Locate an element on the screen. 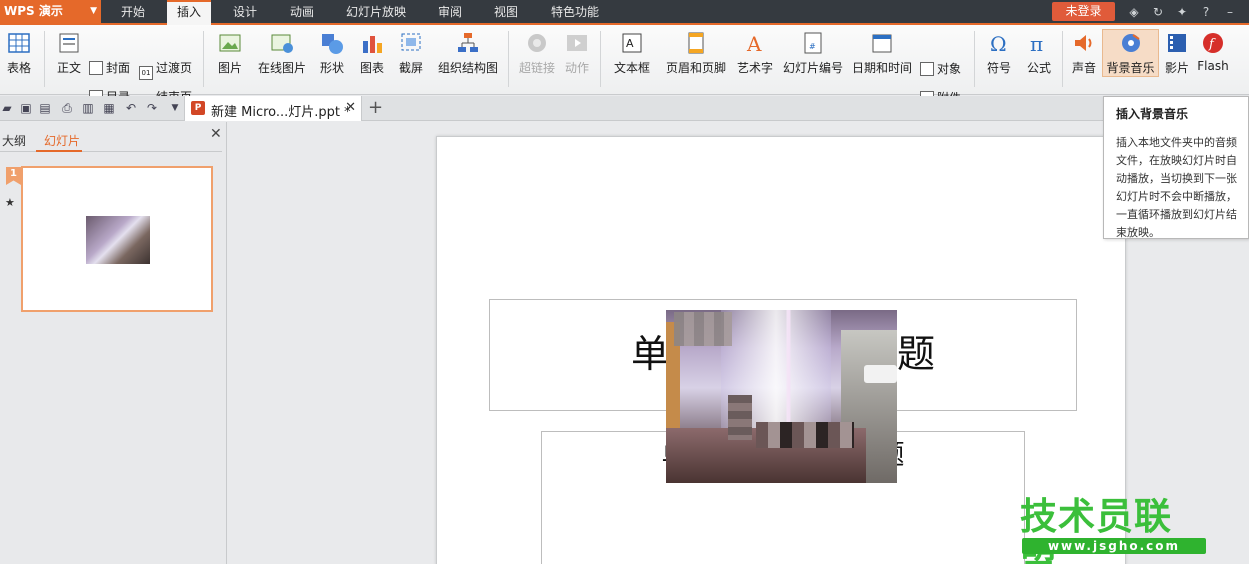 This screenshot has width=1249, height=564. open-folder-icon: ▰ is located at coordinates (7, 108).